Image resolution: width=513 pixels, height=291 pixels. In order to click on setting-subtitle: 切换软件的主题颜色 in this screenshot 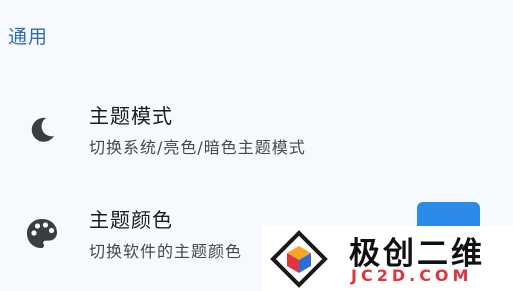, I will do `click(166, 251)`.